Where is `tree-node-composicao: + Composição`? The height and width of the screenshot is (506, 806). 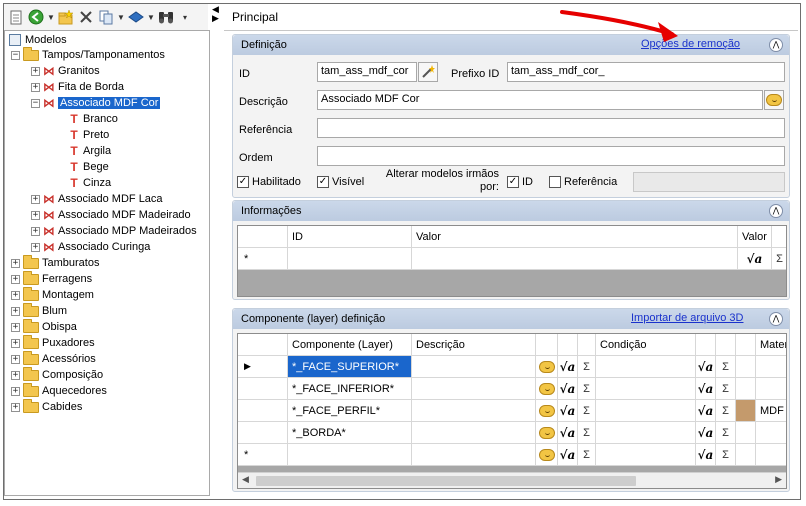
tree-node-composicao: + Composição is located at coordinates (57, 374).